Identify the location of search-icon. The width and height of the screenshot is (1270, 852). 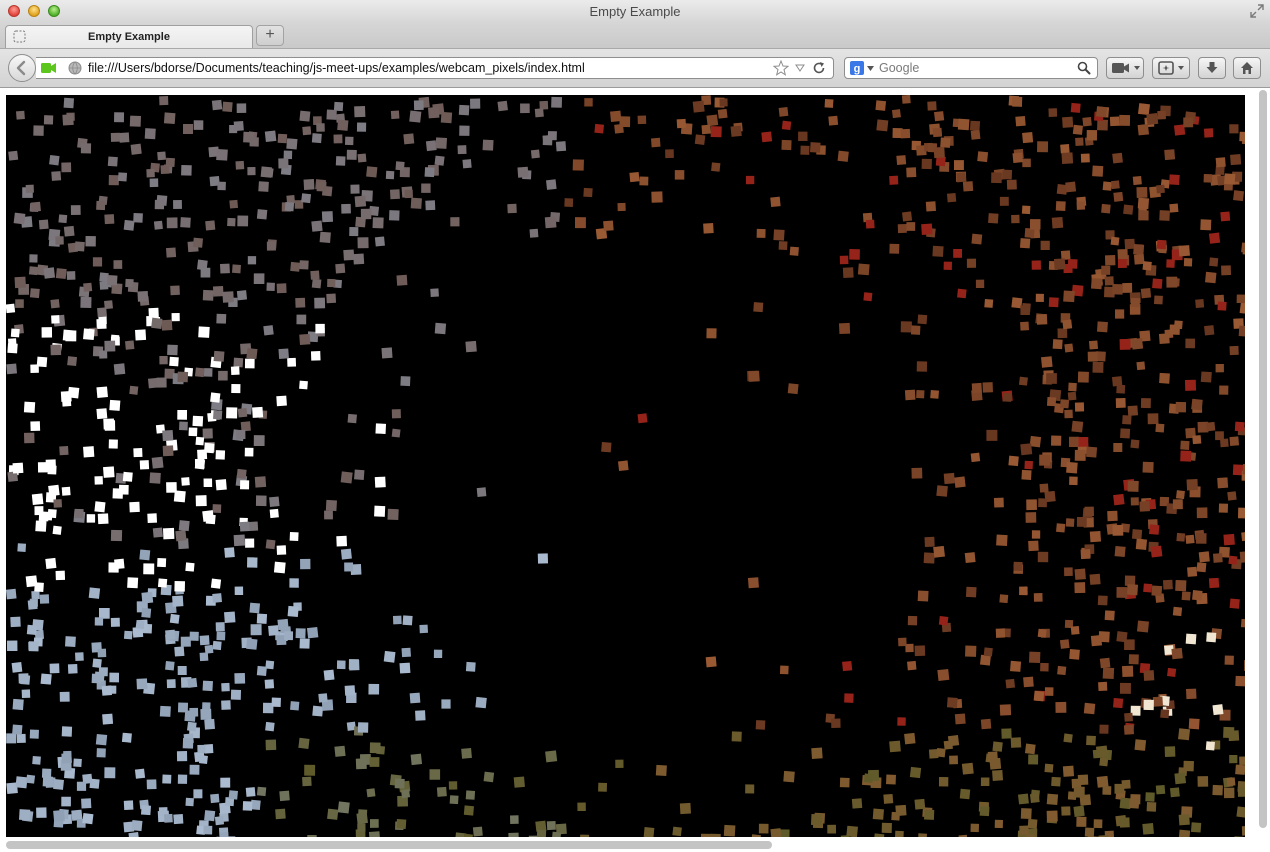
(1084, 68).